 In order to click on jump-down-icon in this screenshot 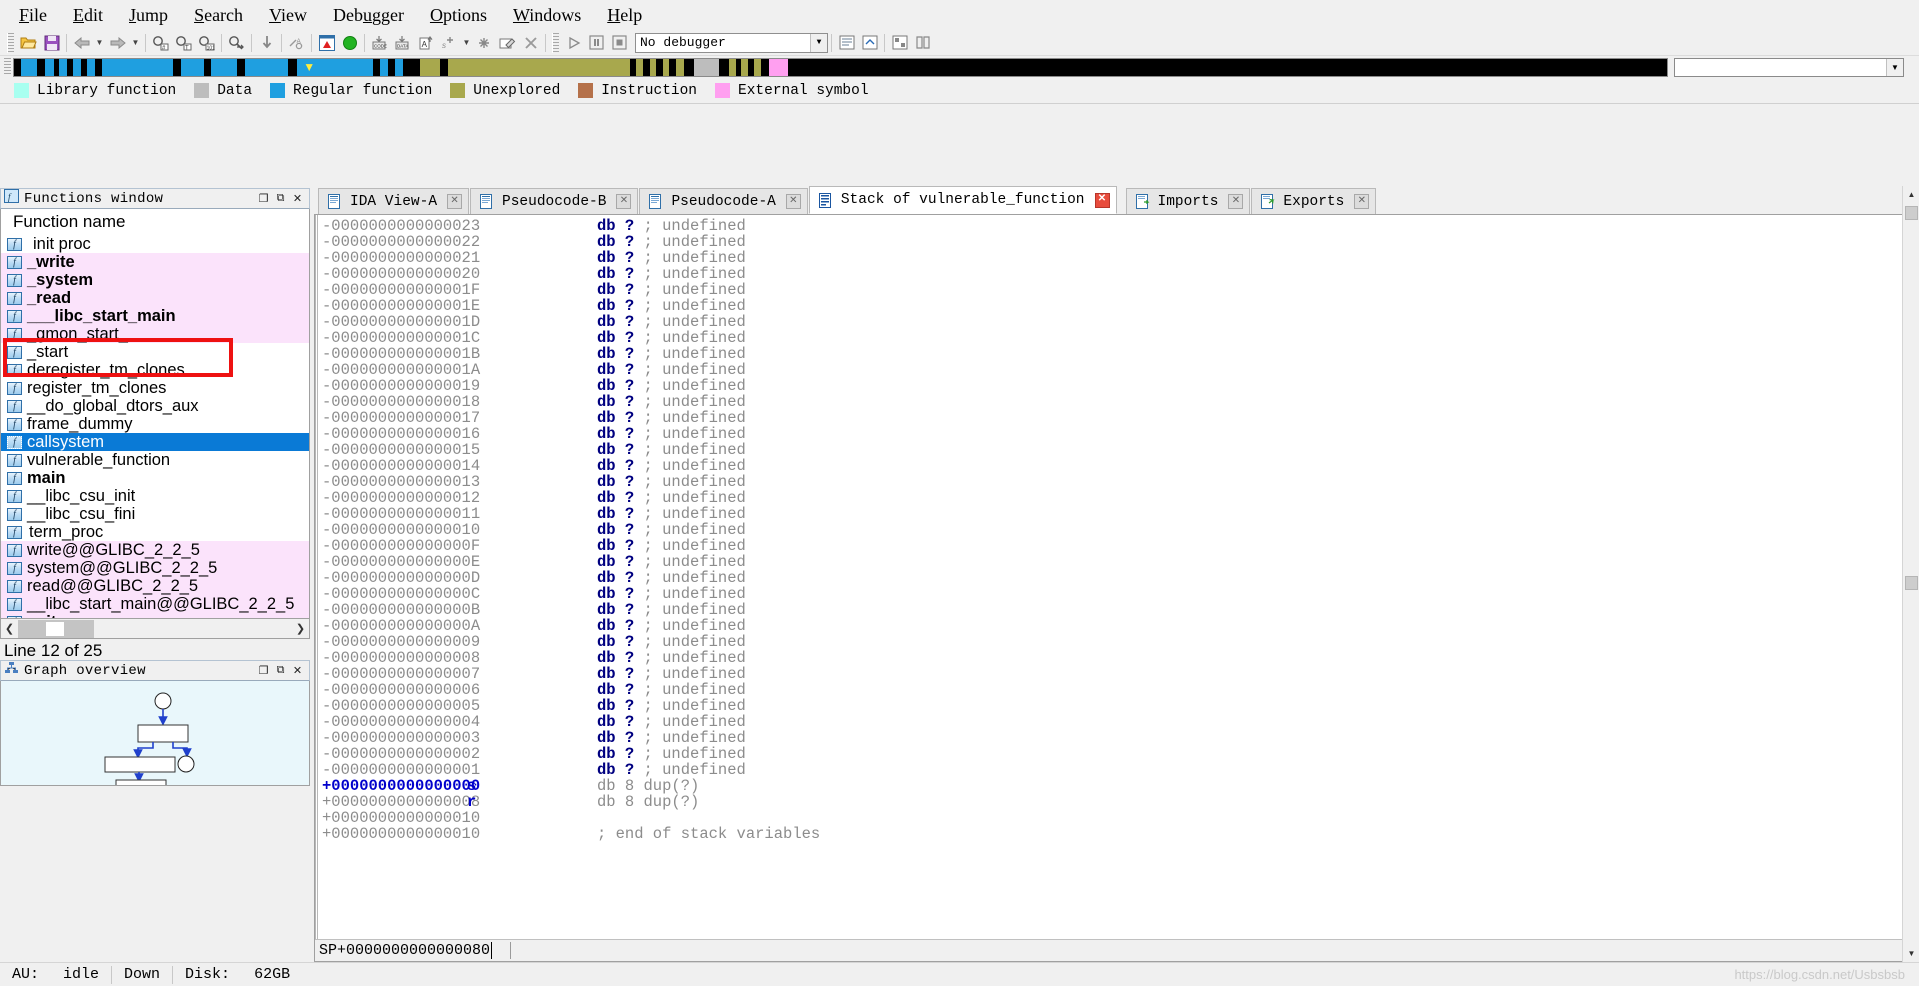, I will do `click(266, 43)`.